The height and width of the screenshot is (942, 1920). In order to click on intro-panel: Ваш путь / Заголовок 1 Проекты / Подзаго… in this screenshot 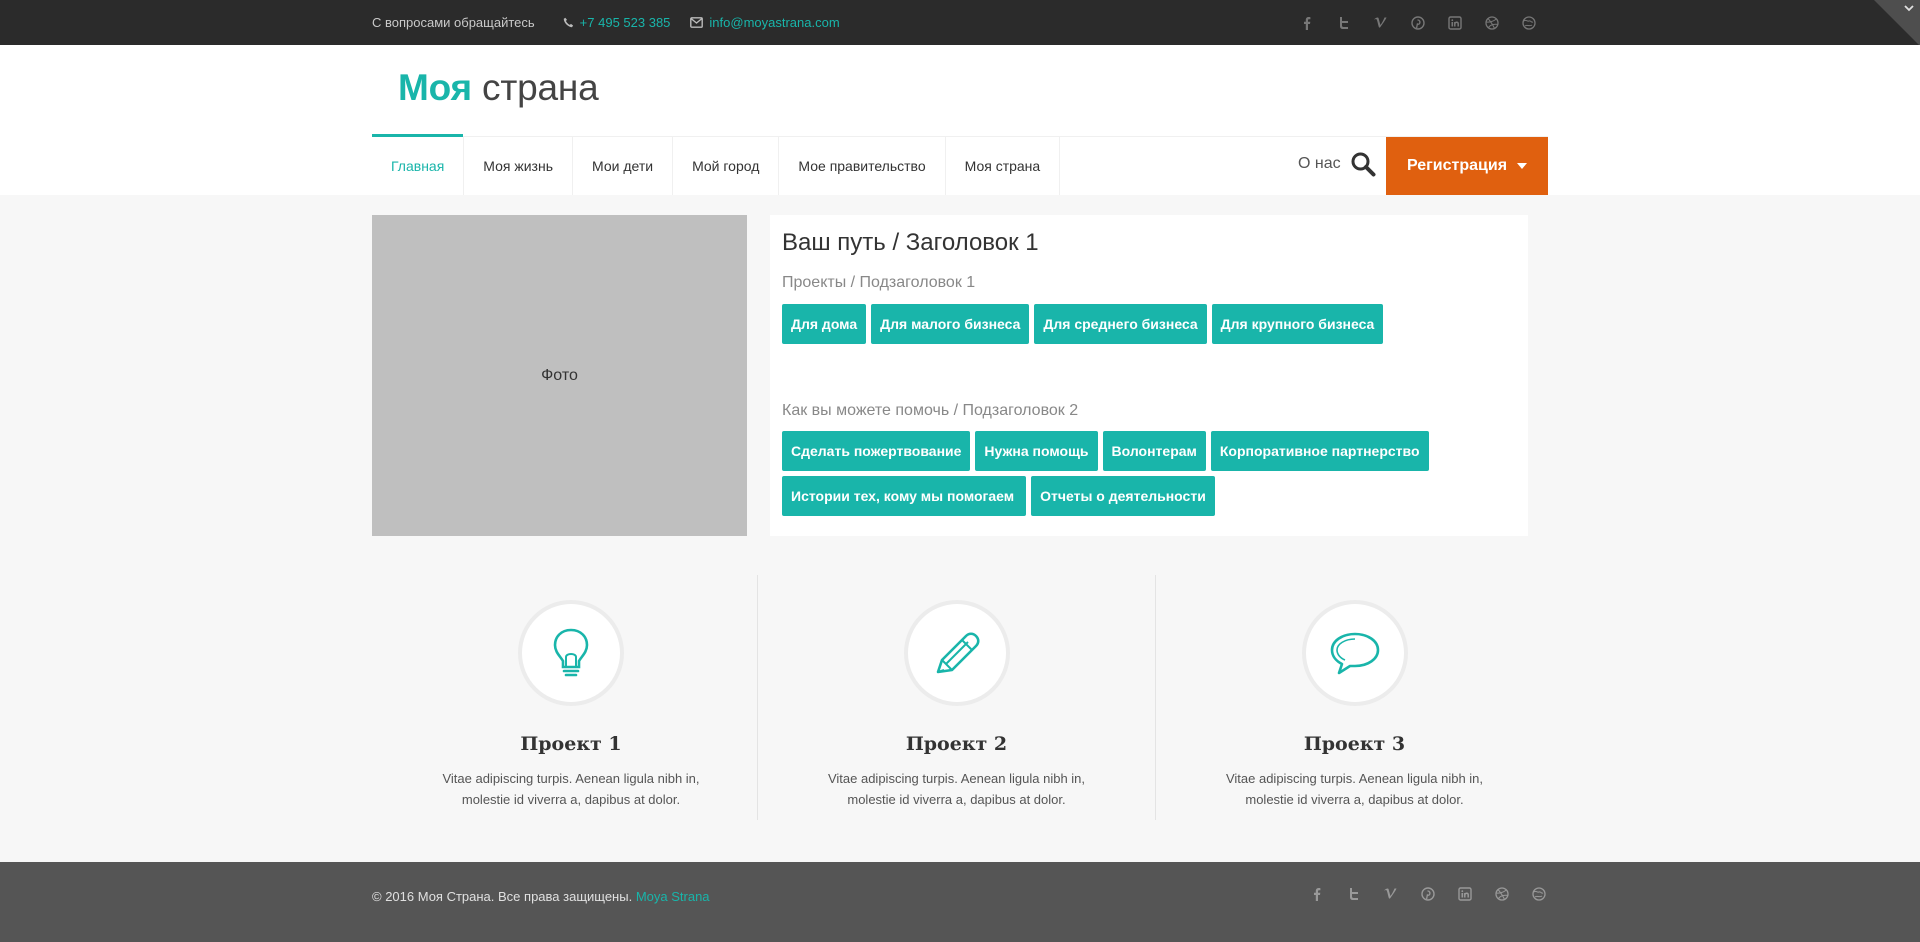, I will do `click(1149, 375)`.